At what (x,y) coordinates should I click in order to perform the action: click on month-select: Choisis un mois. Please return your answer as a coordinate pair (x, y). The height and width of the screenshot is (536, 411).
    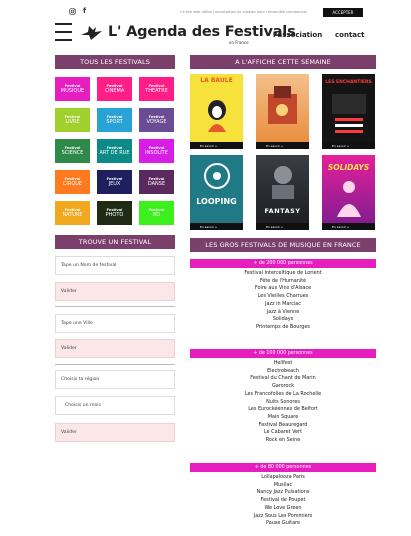
    Looking at the image, I should click on (115, 405).